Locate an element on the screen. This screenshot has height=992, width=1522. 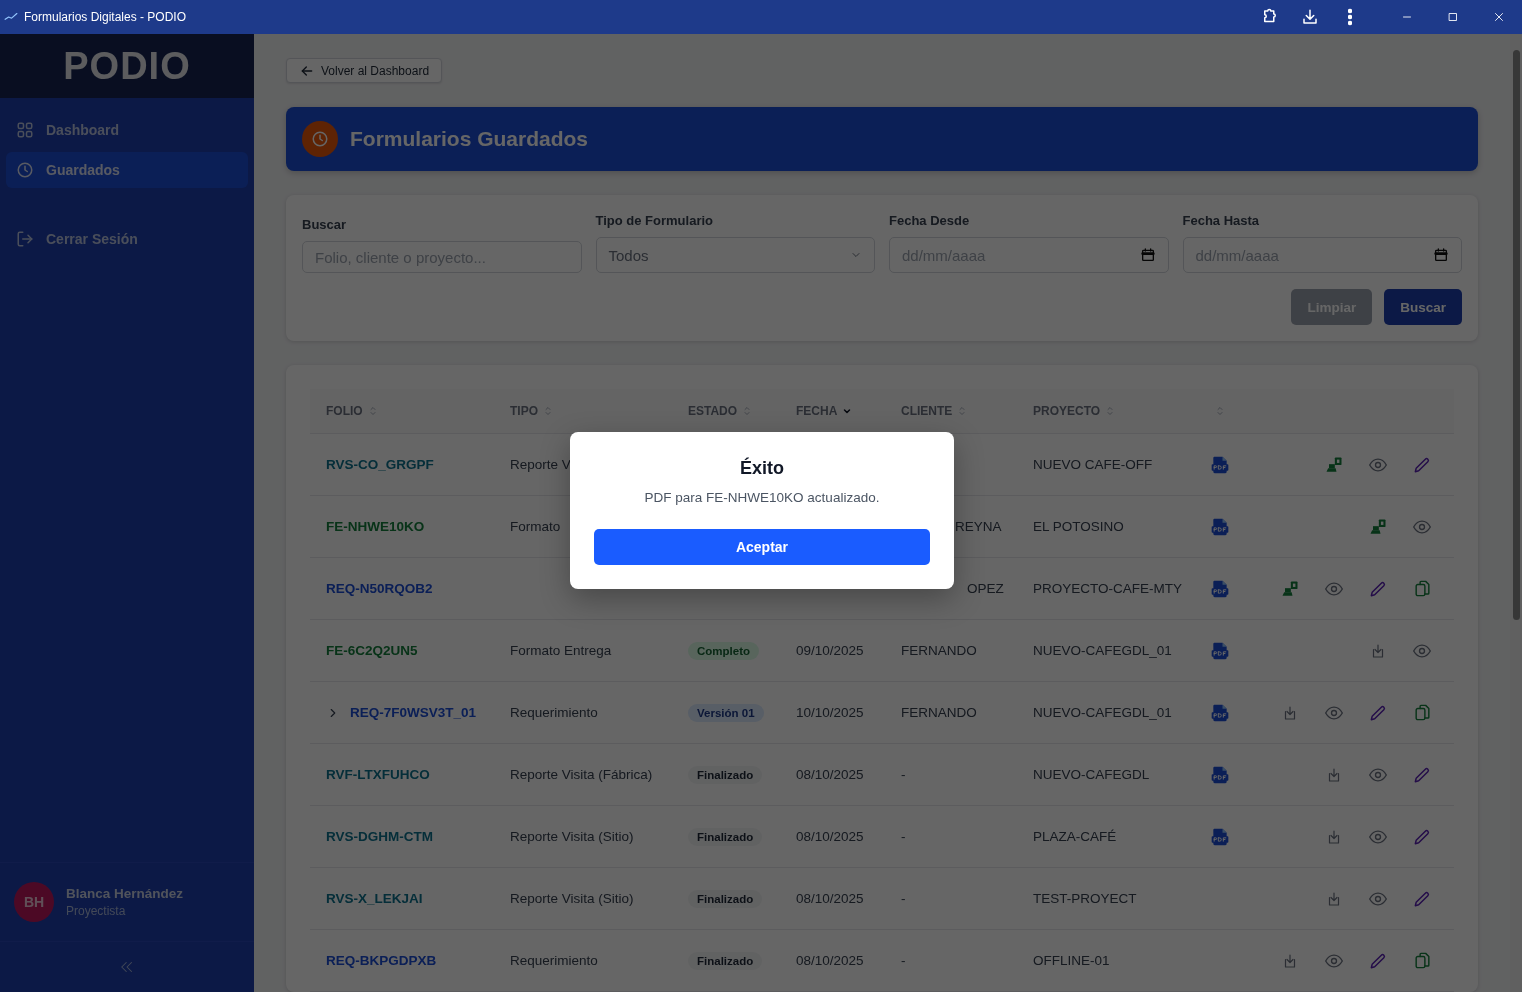
dialog-title: Éxito is located at coordinates (762, 468).